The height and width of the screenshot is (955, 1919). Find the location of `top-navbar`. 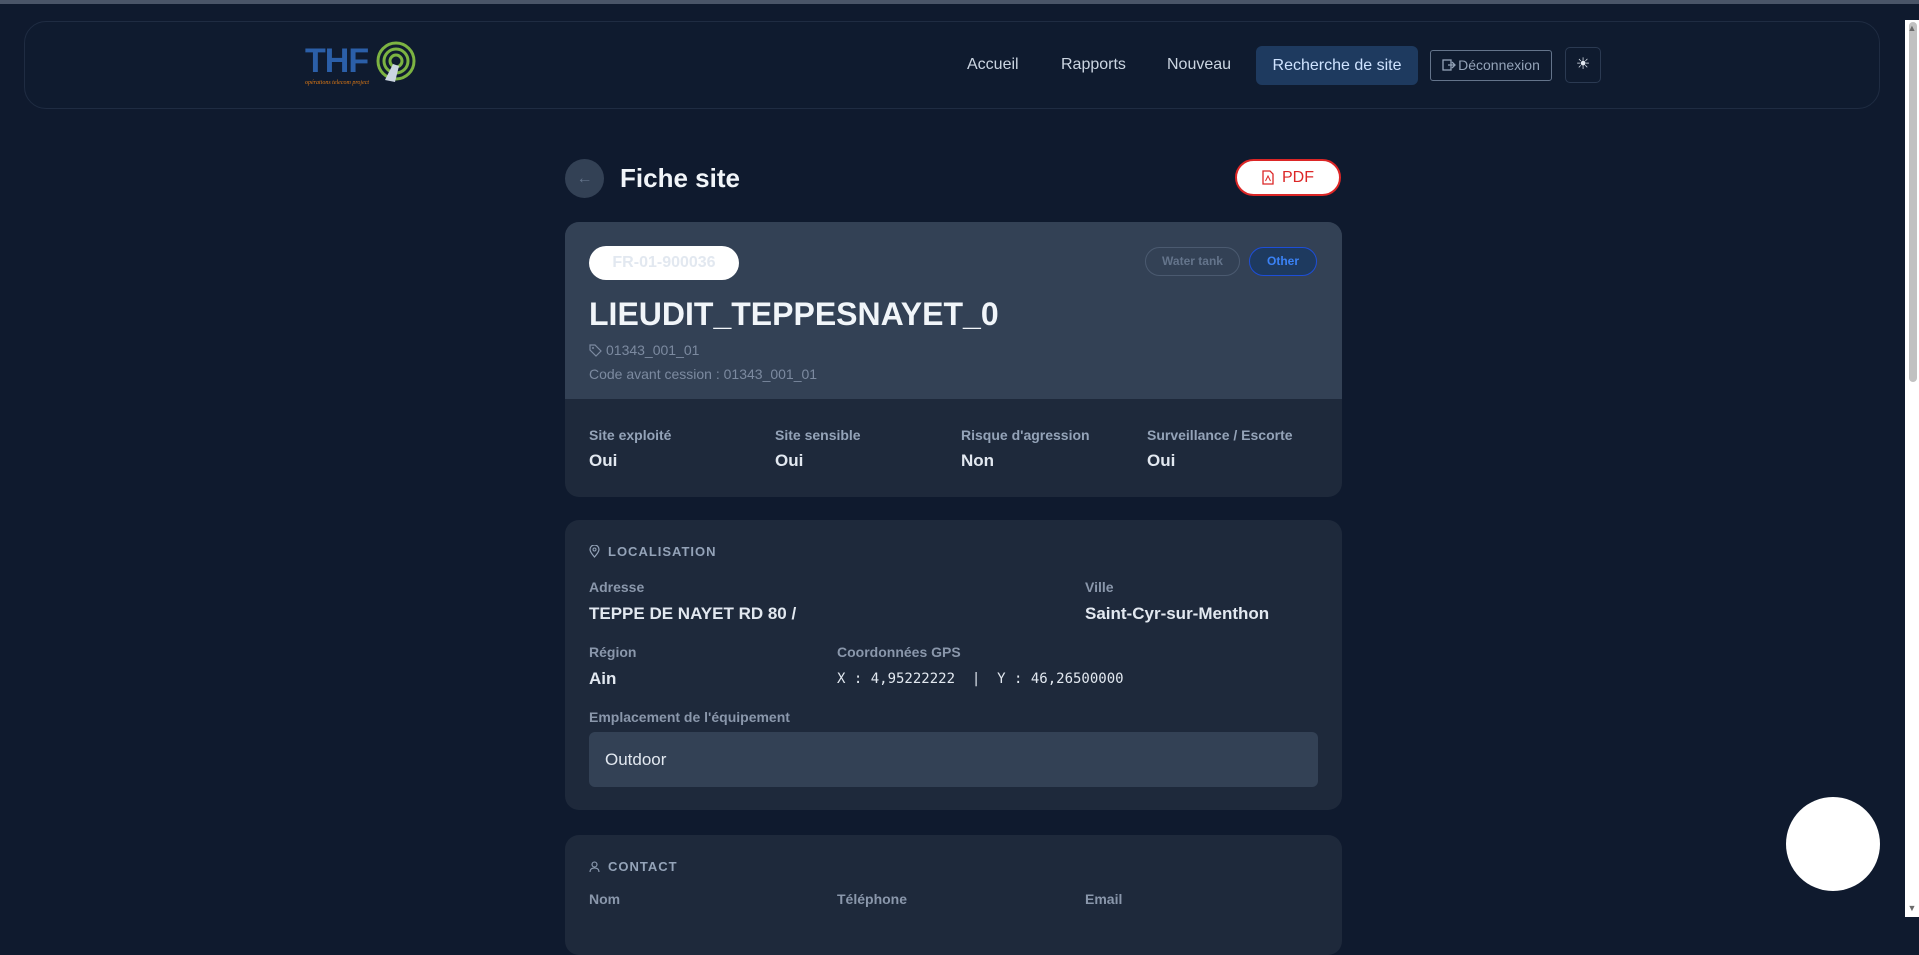

top-navbar is located at coordinates (952, 65).